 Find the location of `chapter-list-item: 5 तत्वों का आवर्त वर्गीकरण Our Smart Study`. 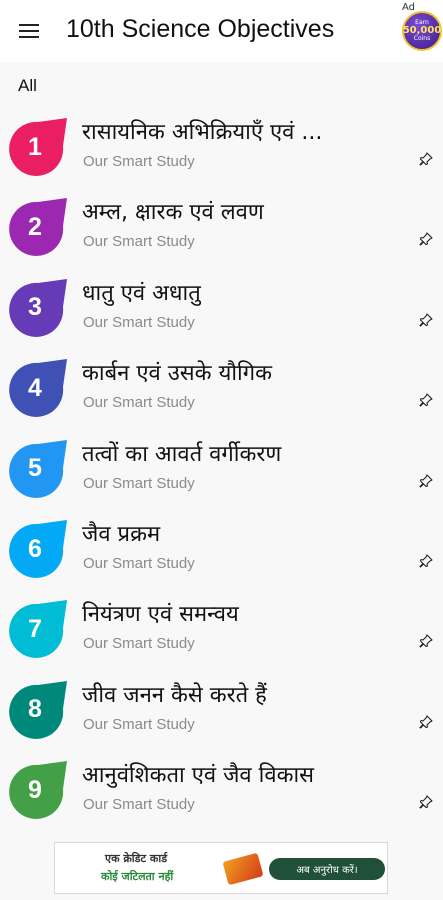

chapter-list-item: 5 तत्वों का आवर्त वर्गीकरण Our Smart Study is located at coordinates (221, 470).